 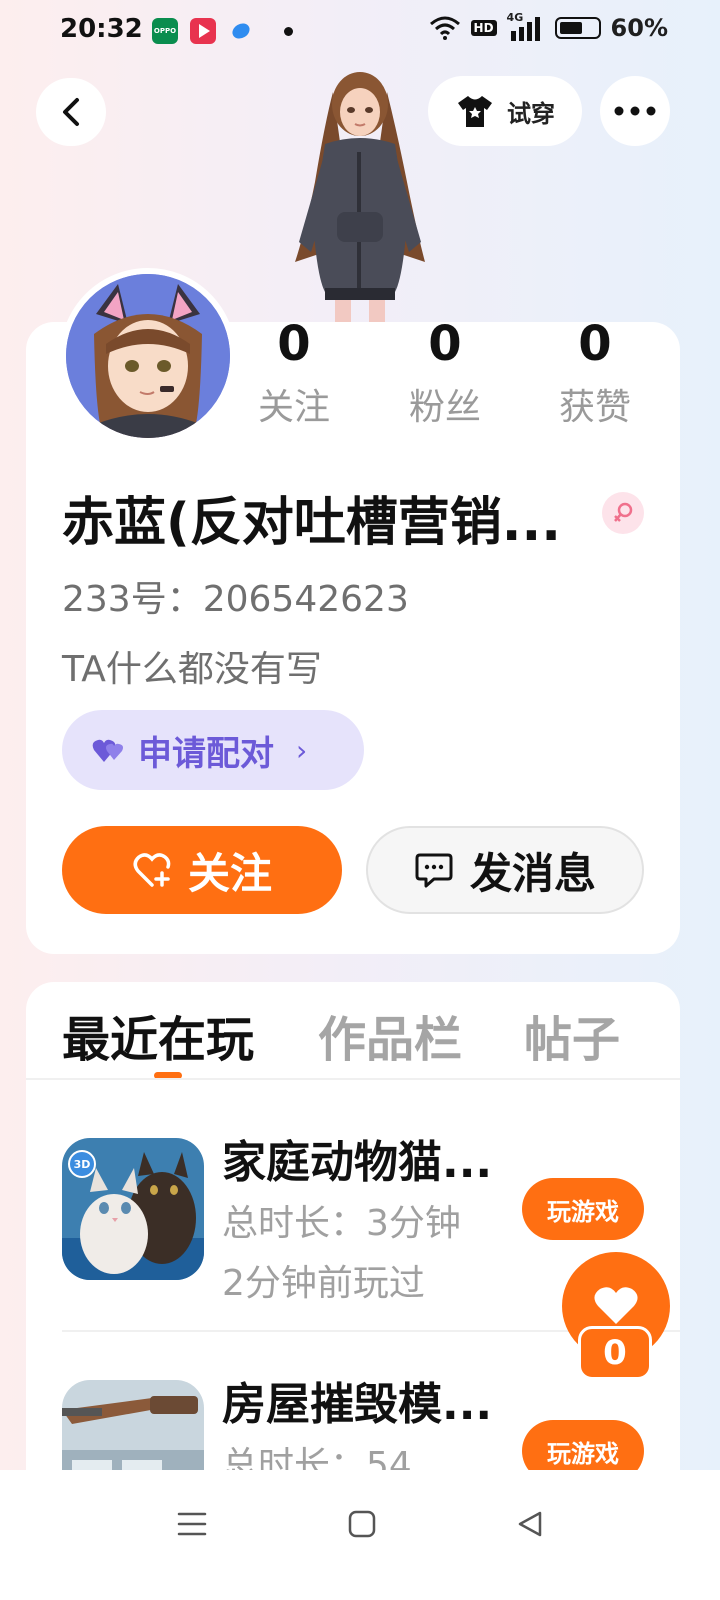 I want to click on match-label: 申请配对, so click(x=206, y=753).